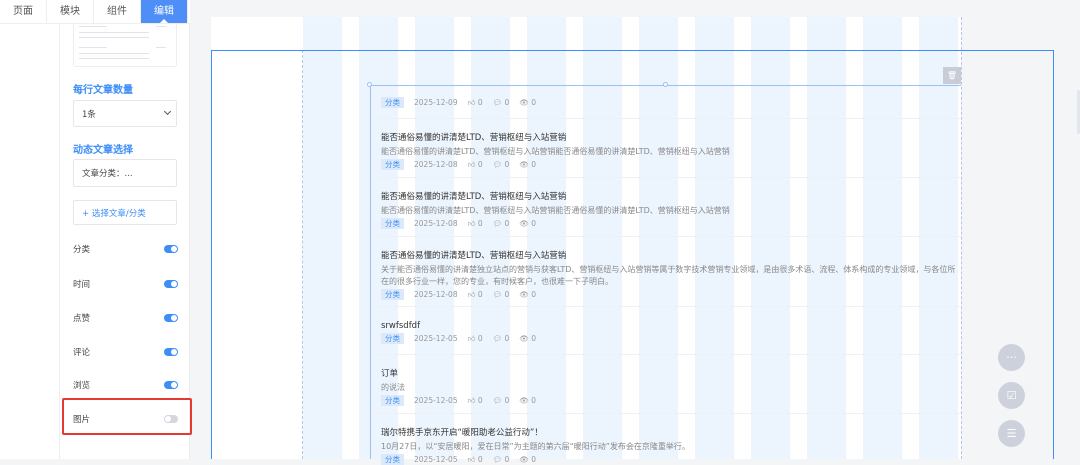 Image resolution: width=1080 pixels, height=465 pixels. I want to click on tab-edit: 编辑, so click(164, 11).